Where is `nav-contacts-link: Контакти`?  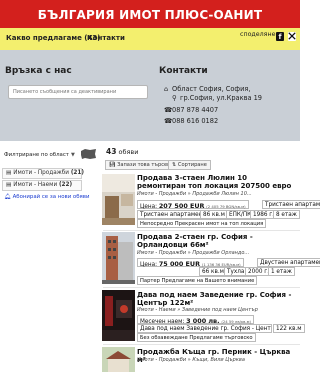 nav-contacts-link: Контакти is located at coordinates (106, 38).